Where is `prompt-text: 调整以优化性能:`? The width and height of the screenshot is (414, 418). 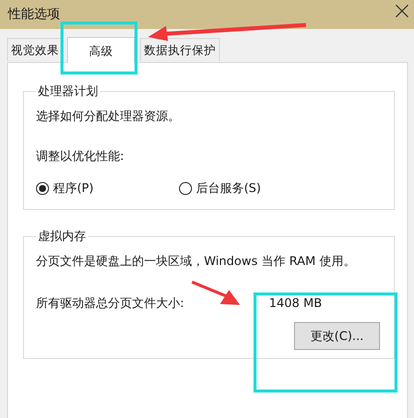 prompt-text: 调整以优化性能: is located at coordinates (81, 156).